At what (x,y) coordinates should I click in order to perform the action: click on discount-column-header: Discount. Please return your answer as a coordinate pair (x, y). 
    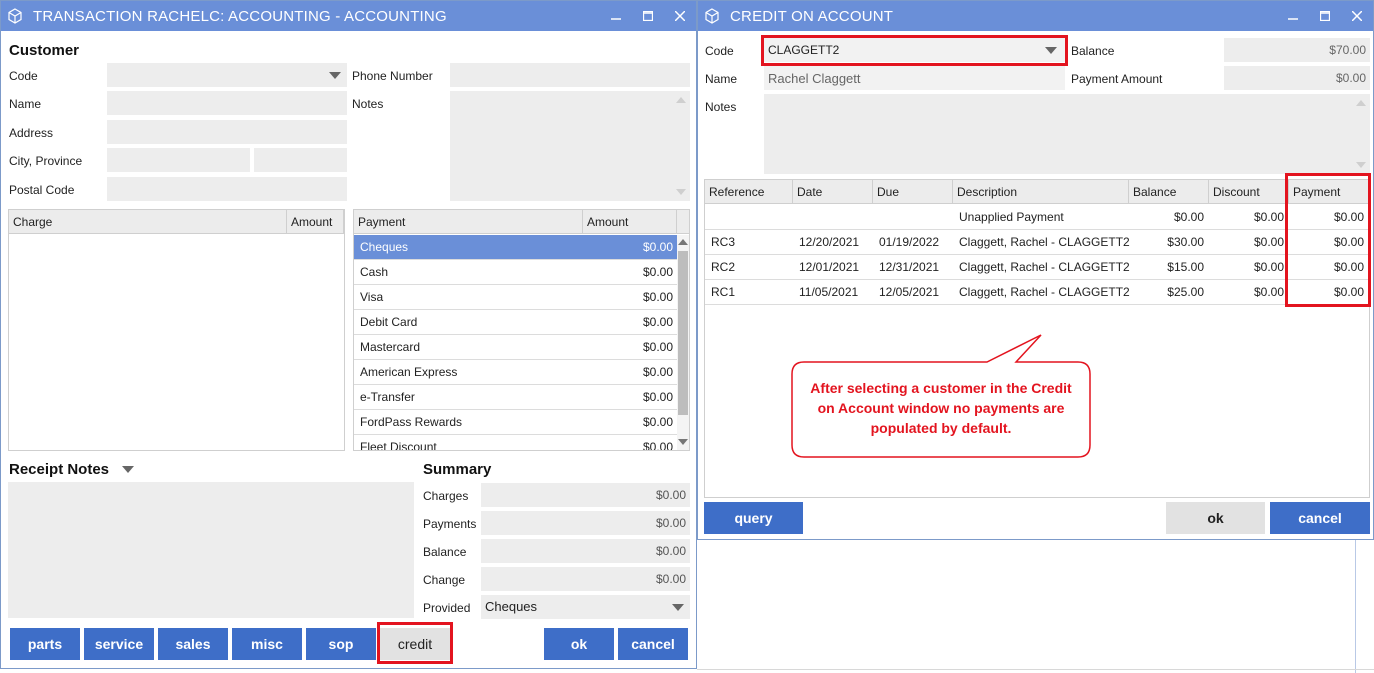
    Looking at the image, I should click on (1249, 192).